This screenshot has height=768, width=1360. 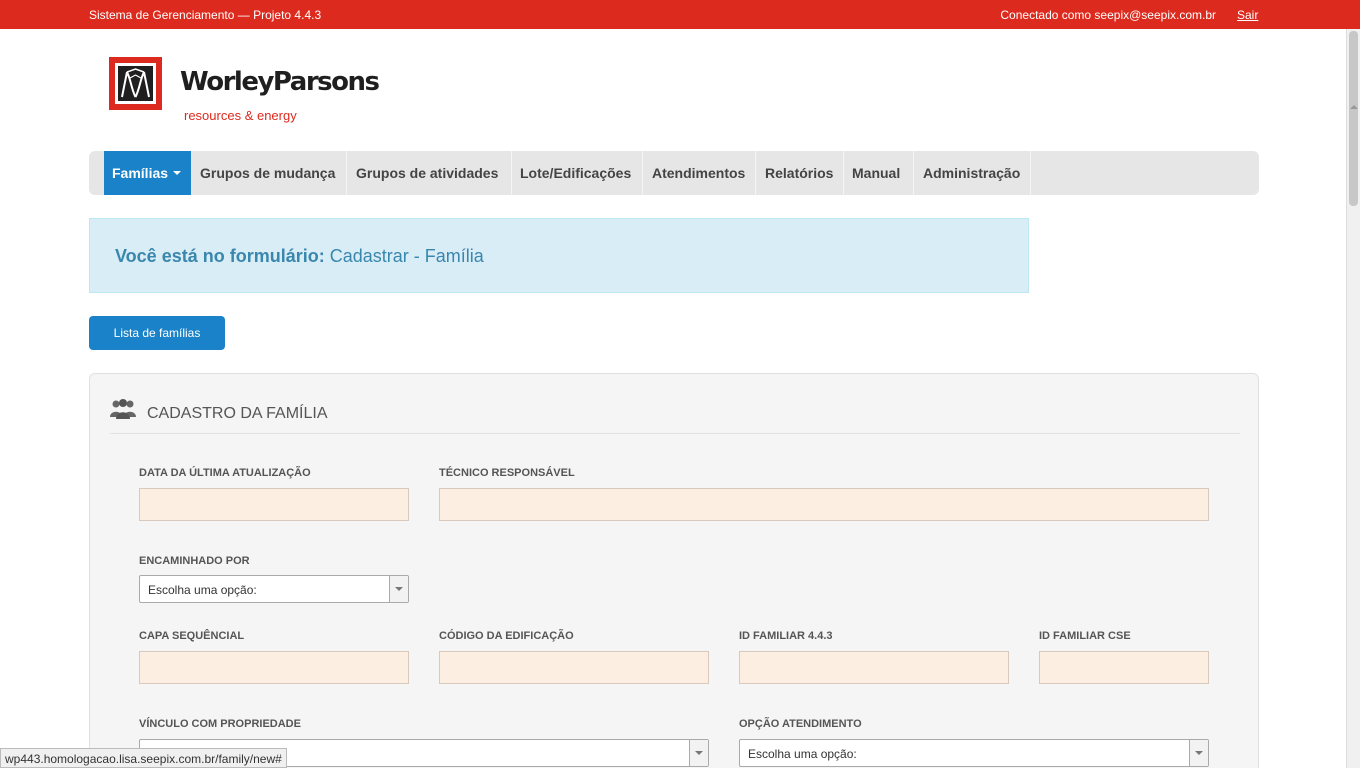 I want to click on last-update-input, so click(x=274, y=504).